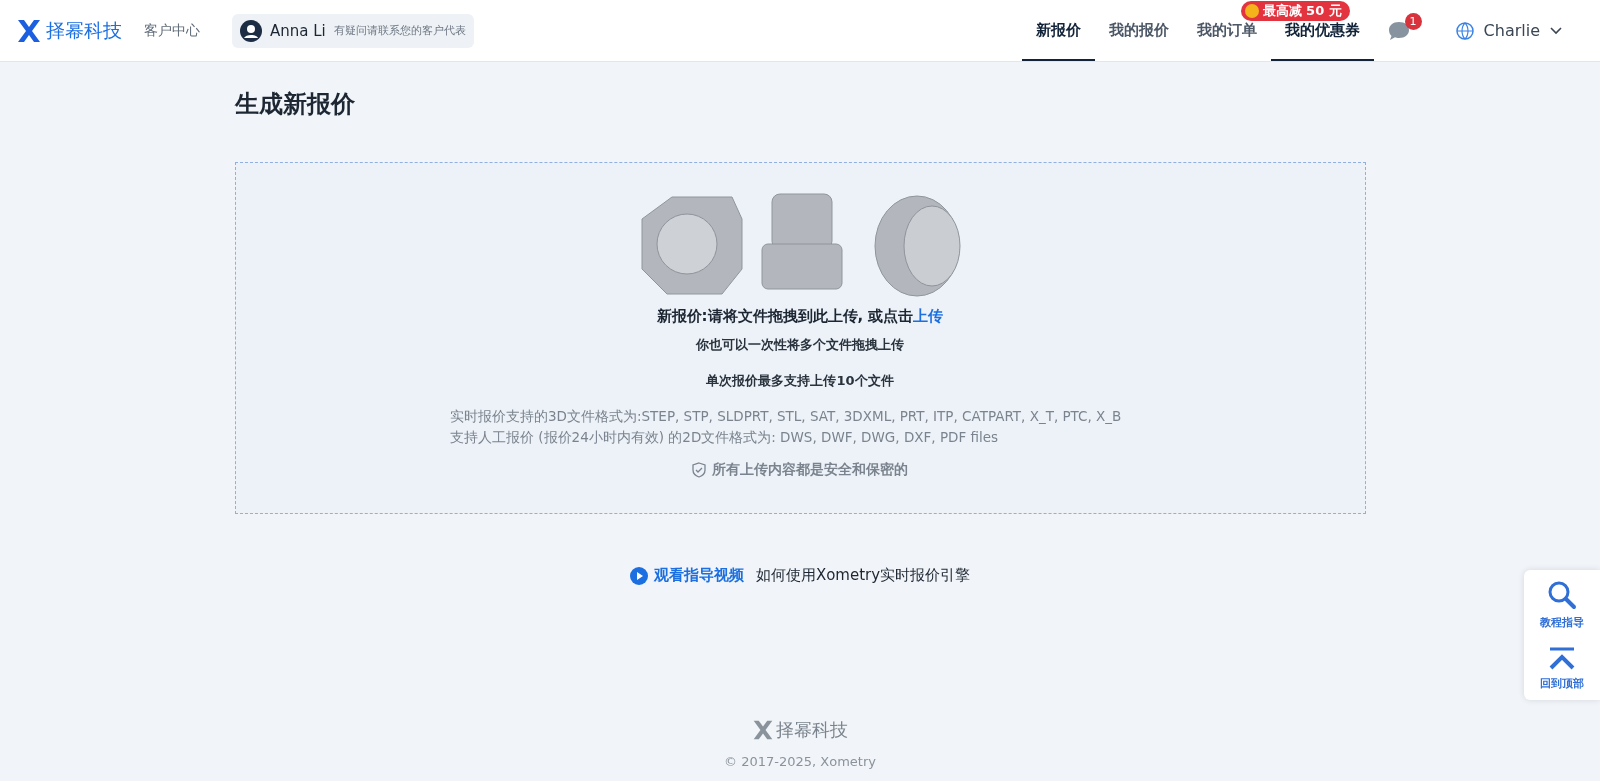  Describe the element at coordinates (800, 761) in the screenshot. I see `copyright-text: © 2017-2025, Xometry` at that location.